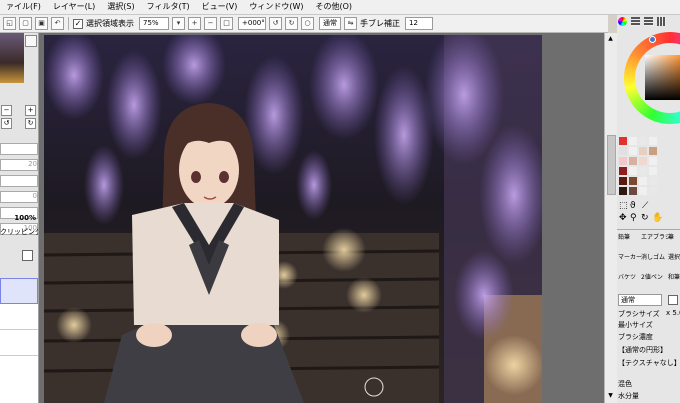 The height and width of the screenshot is (403, 680). I want to click on undo-button: ↶, so click(57, 23).